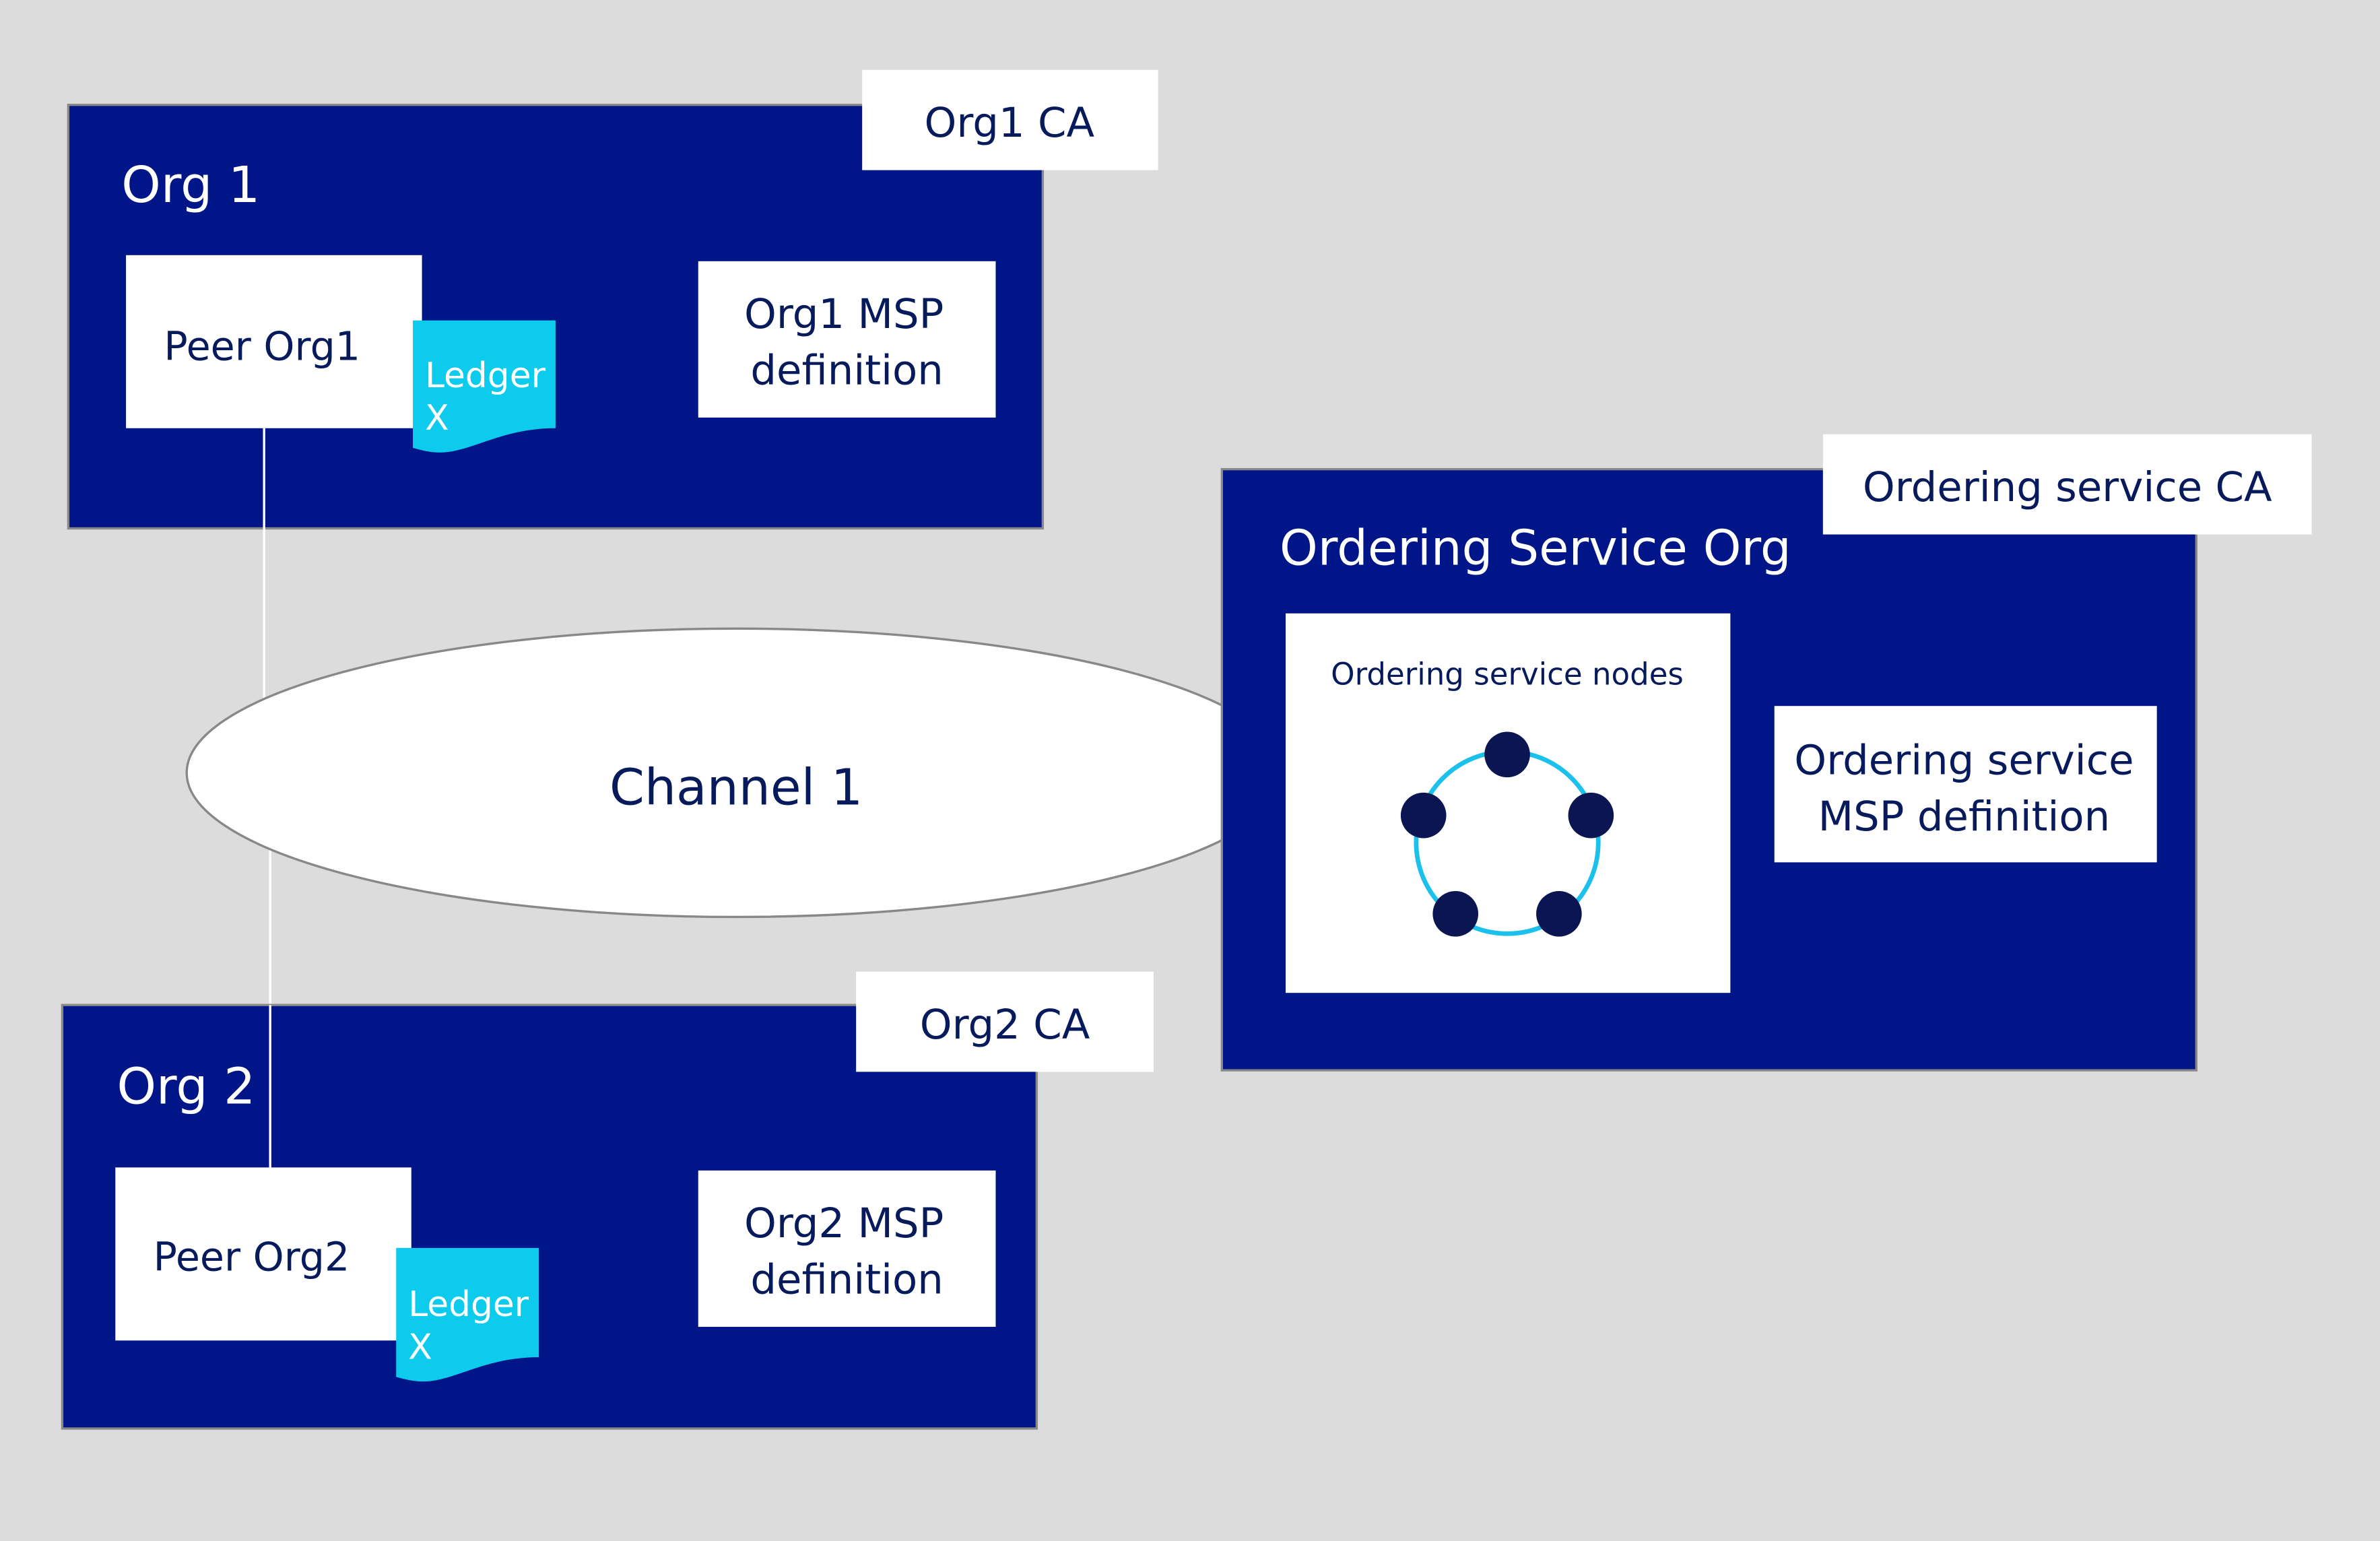 This screenshot has height=1541, width=2380. What do you see at coordinates (847, 1280) in the screenshot?
I see `org2-msp-line2: definition` at bounding box center [847, 1280].